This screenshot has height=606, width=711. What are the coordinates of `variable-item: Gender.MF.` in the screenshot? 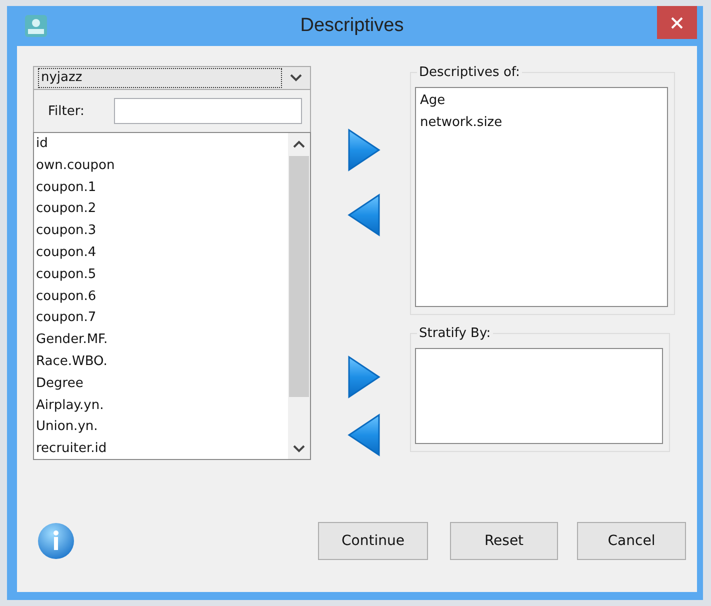 It's located at (161, 340).